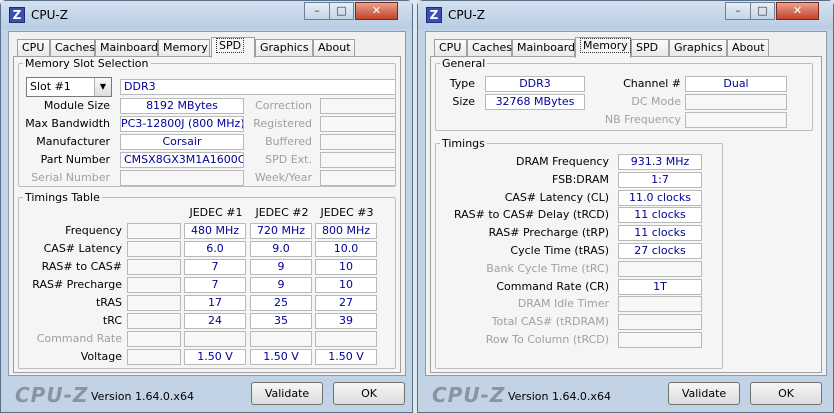  Describe the element at coordinates (660, 215) in the screenshot. I see `ras-to-cas-delay-trcd-value: 11 clocks` at that location.